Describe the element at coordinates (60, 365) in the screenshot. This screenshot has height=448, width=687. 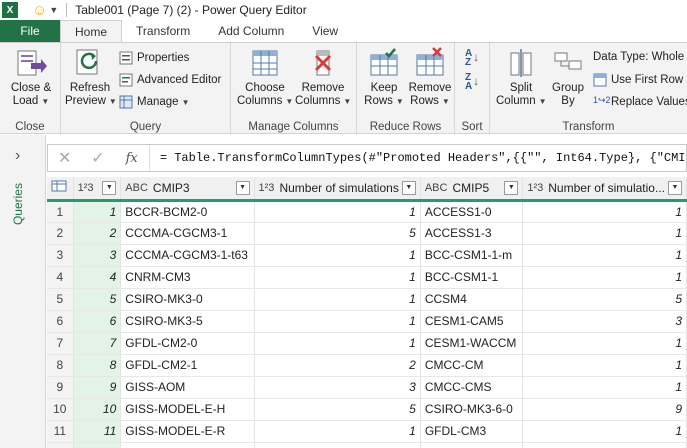
I see `row-number: 8` at that location.